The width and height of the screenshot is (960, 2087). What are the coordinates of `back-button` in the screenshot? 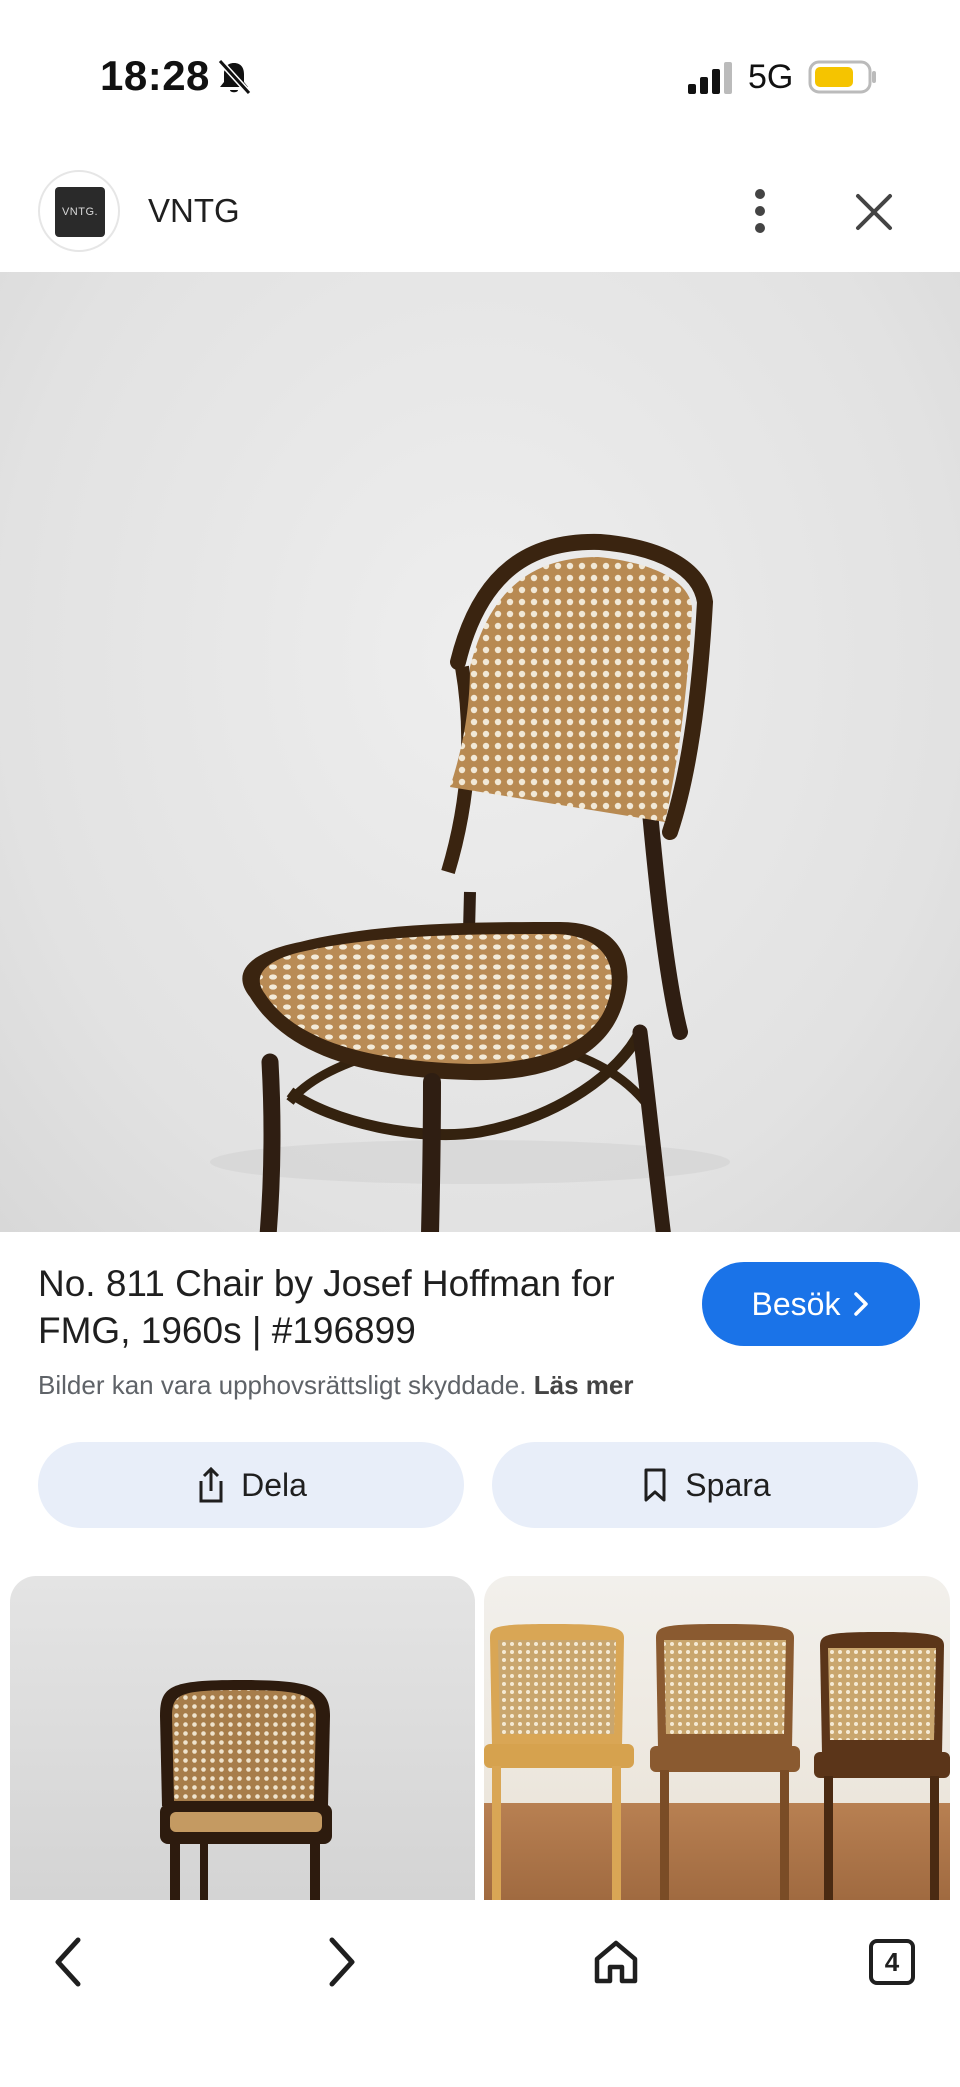 It's located at (68, 1962).